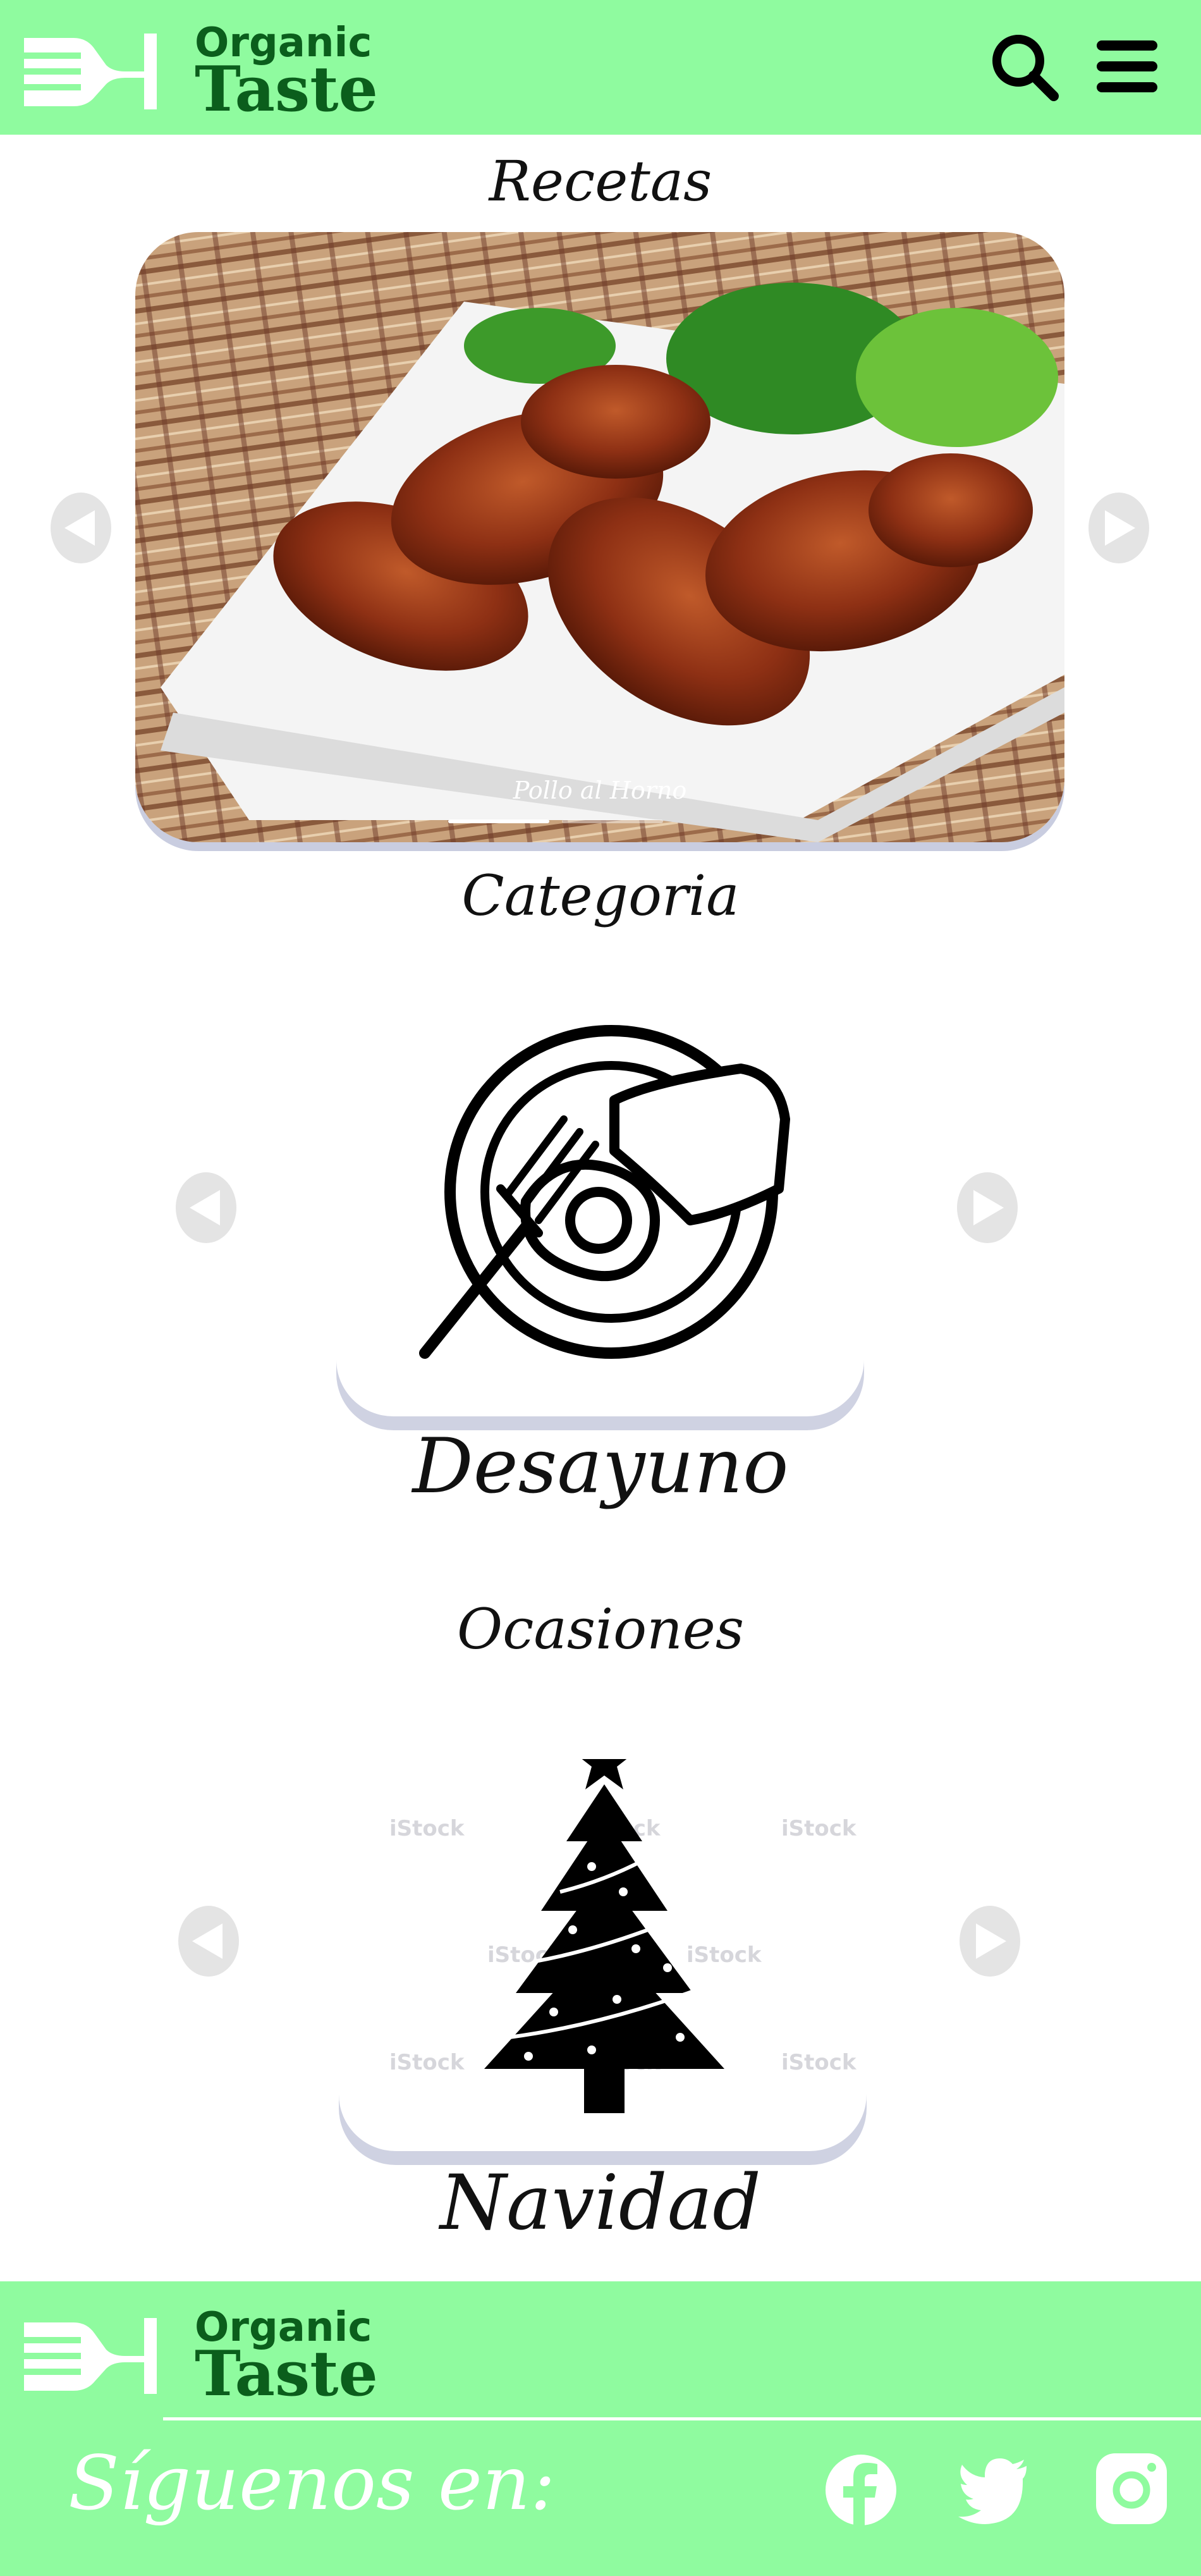 This screenshot has width=1201, height=2576. What do you see at coordinates (312, 2483) in the screenshot?
I see `follow-us-text: Síguenos en:` at bounding box center [312, 2483].